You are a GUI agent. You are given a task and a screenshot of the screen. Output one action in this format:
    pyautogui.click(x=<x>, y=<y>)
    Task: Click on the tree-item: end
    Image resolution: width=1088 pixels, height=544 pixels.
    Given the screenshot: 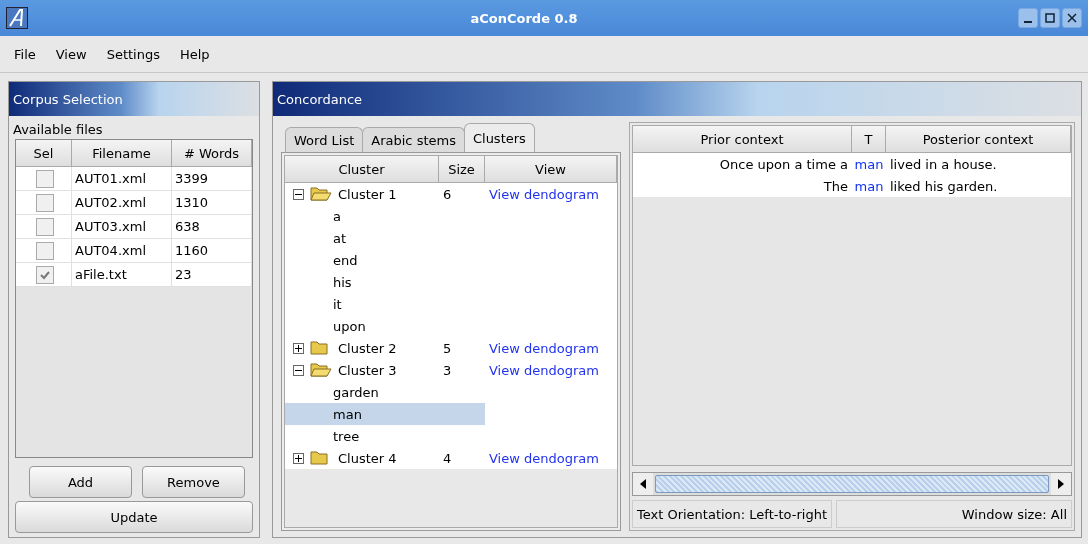 What is the action you would take?
    pyautogui.click(x=385, y=260)
    